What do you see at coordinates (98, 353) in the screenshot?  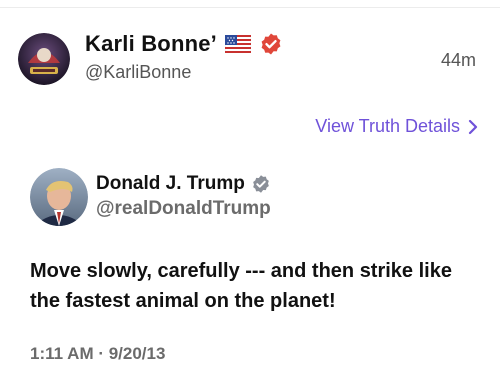 I see `post-timestamp: 1:11 AM · 9/20/13` at bounding box center [98, 353].